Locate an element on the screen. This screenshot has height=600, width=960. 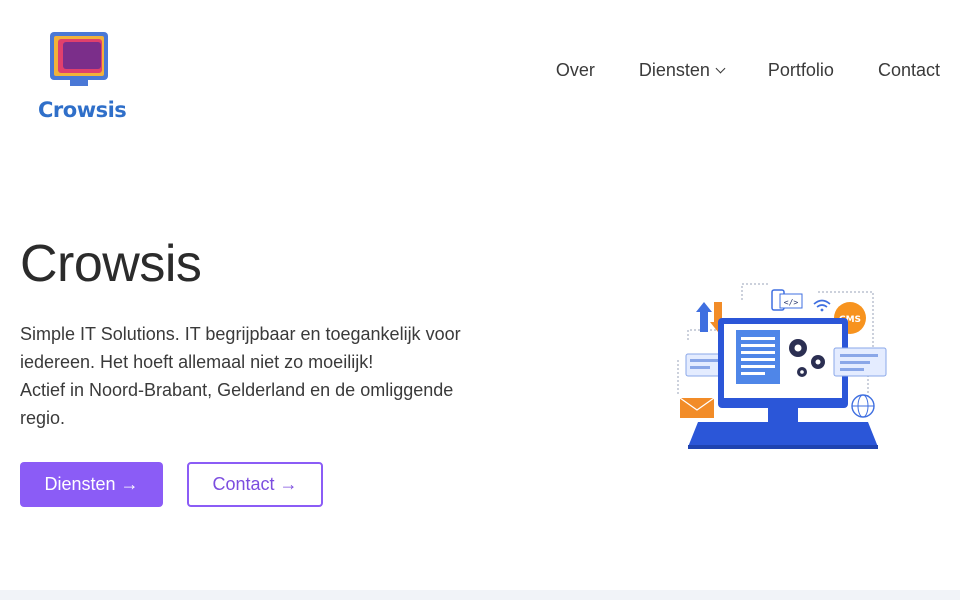
nav-item-contact: Contact is located at coordinates (909, 70).